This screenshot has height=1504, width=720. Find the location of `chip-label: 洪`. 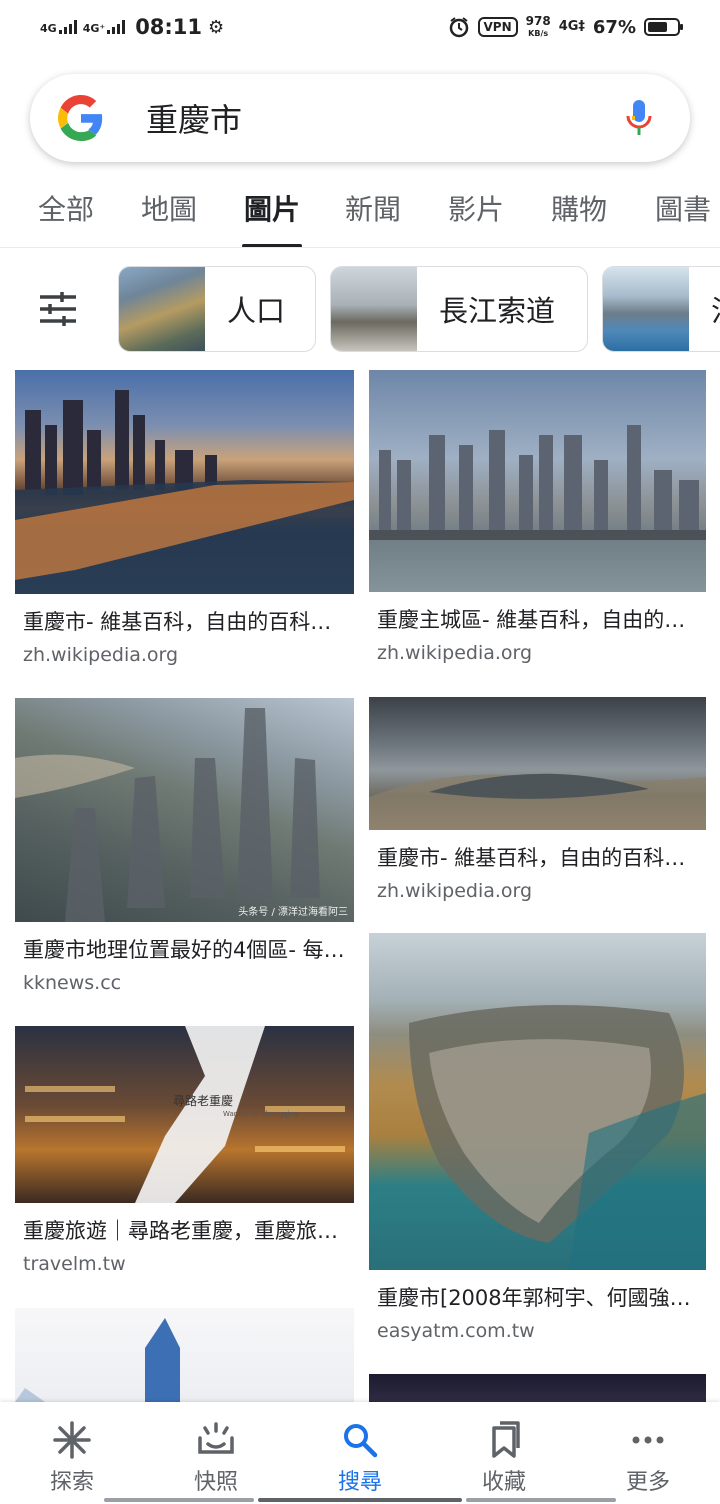

chip-label: 洪 is located at coordinates (704, 309).